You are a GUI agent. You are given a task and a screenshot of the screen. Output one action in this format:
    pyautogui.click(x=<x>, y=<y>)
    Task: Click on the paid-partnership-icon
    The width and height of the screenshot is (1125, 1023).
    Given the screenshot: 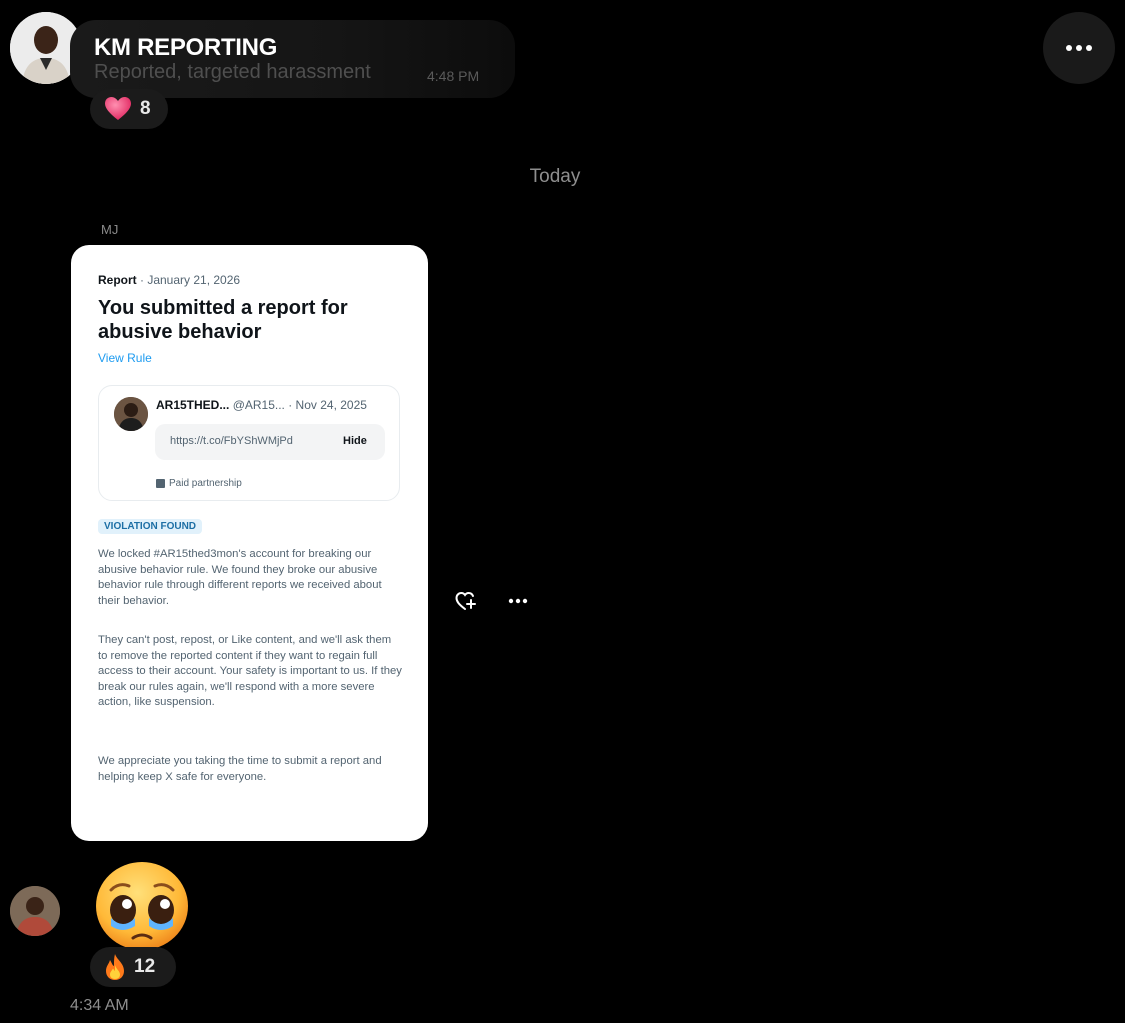 What is the action you would take?
    pyautogui.click(x=160, y=483)
    